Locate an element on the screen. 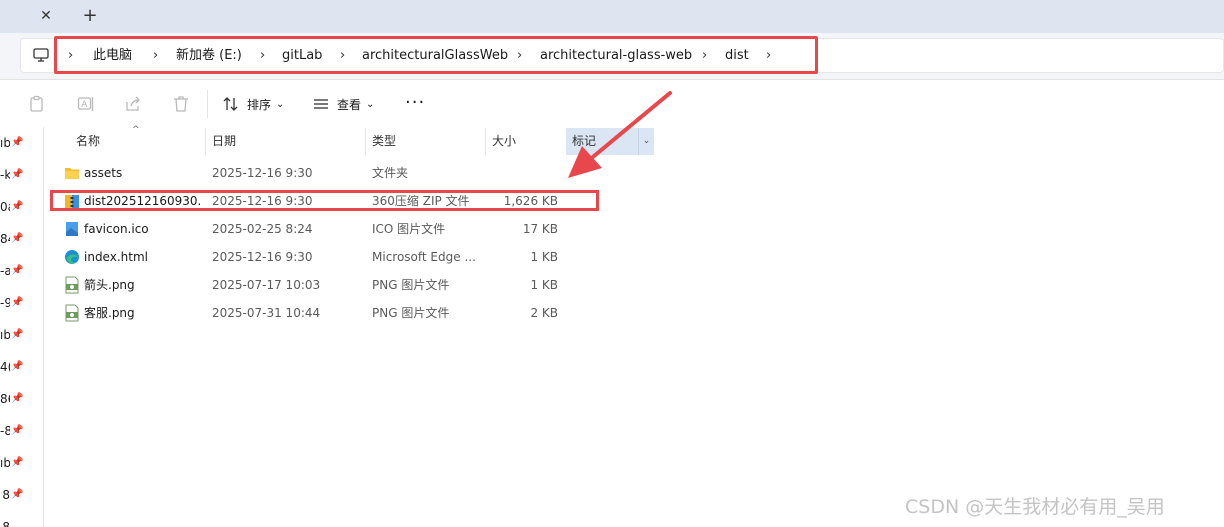 The image size is (1224, 527). sort-chevron-down-icon: ⌄ is located at coordinates (280, 105).